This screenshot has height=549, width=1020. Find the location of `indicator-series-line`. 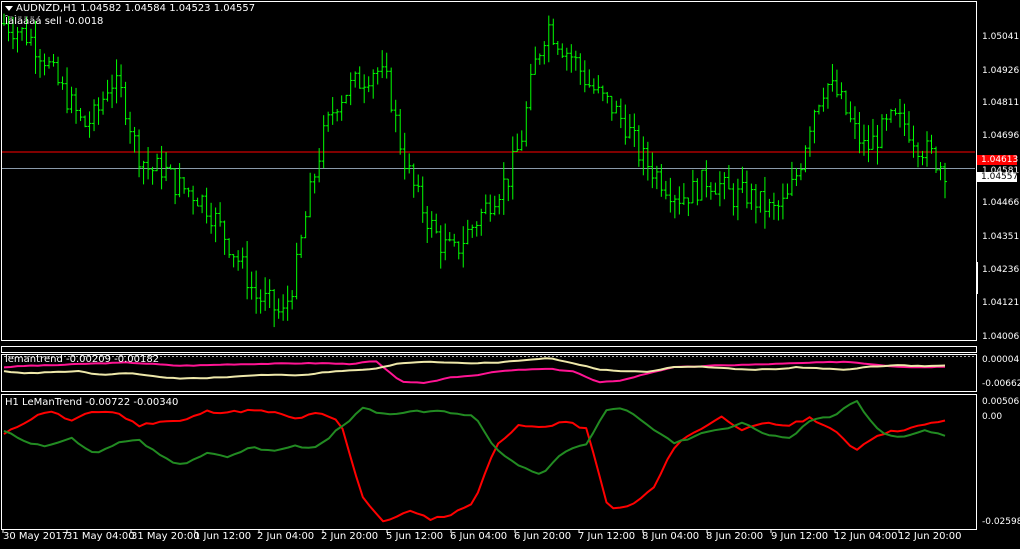

indicator-series-line is located at coordinates (474, 437).